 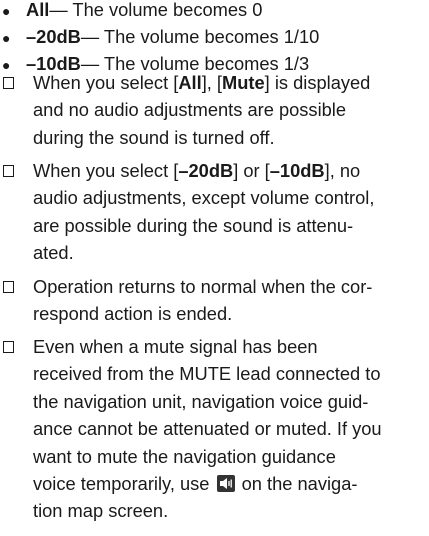 I want to click on note-line: ated., so click(x=53, y=253).